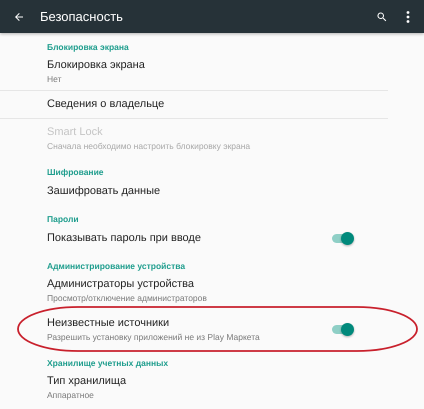 This screenshot has height=409, width=424. Describe the element at coordinates (194, 381) in the screenshot. I see `setting-title: Тип хранилища` at that location.